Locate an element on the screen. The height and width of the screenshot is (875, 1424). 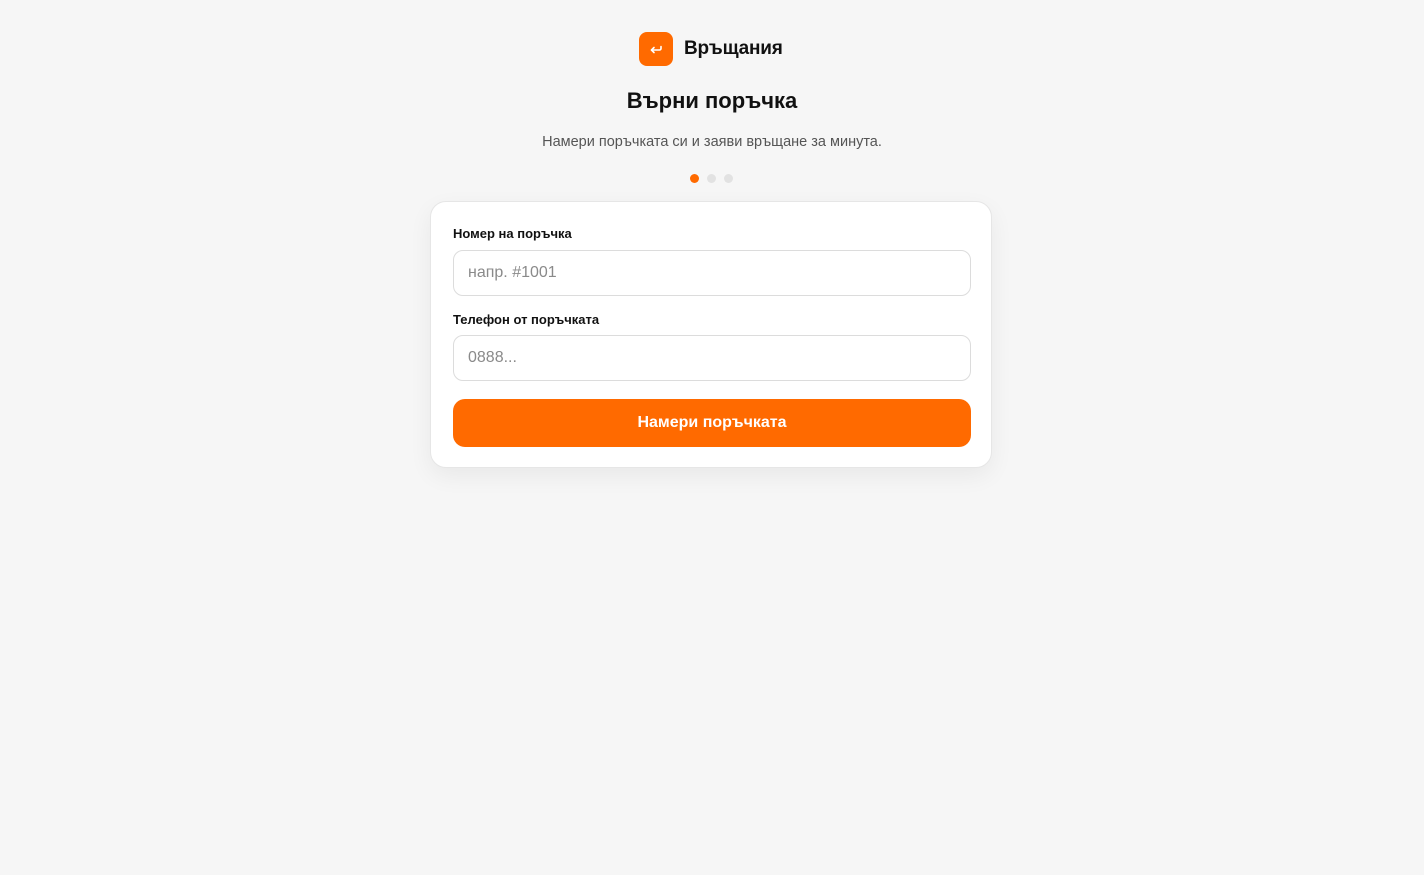
order-number-input is located at coordinates (712, 273).